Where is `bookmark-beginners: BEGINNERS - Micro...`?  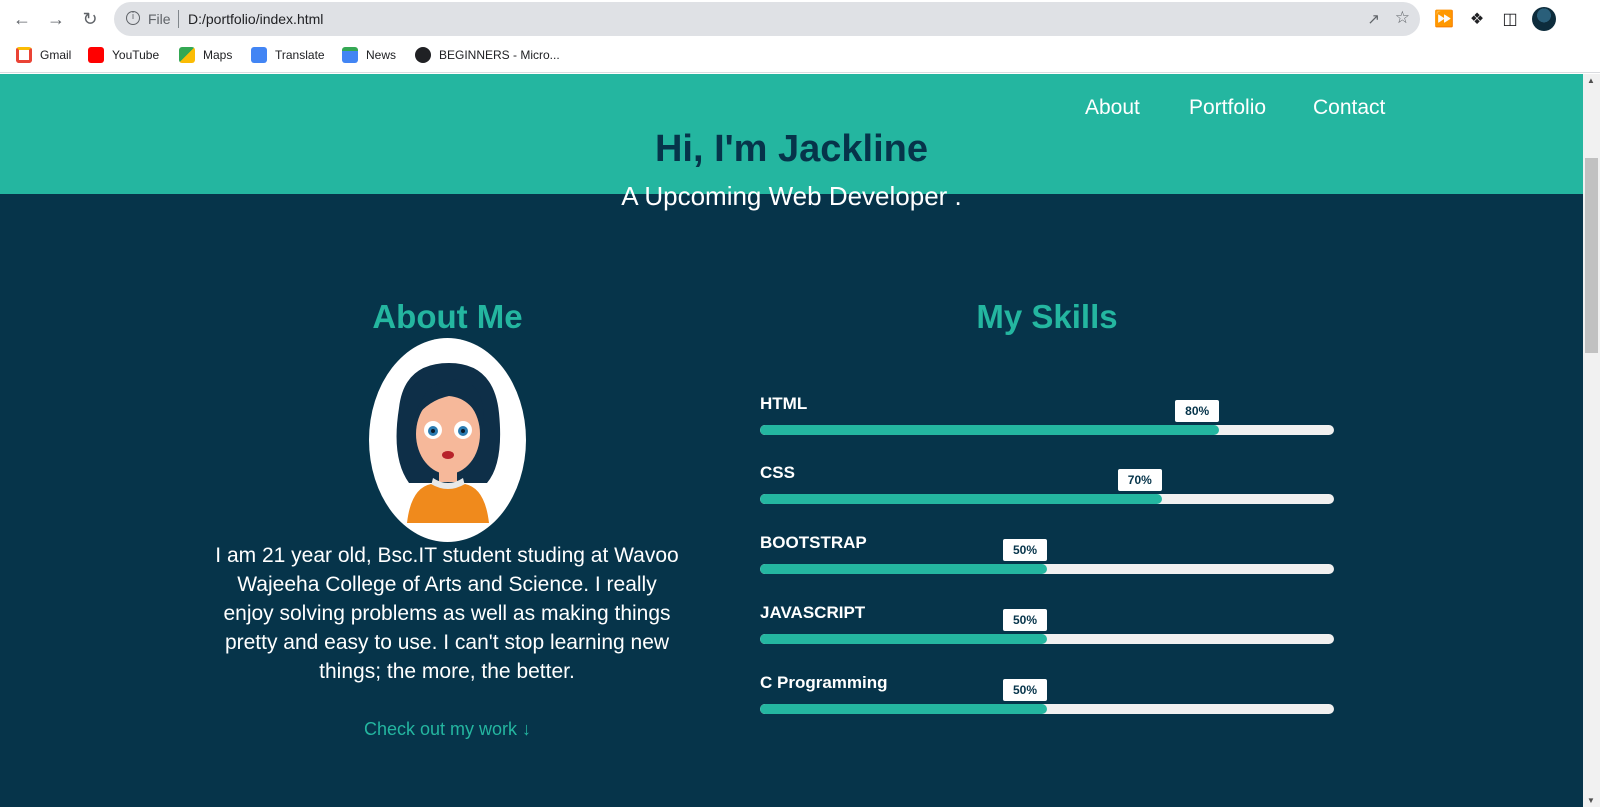 bookmark-beginners: BEGINNERS - Micro... is located at coordinates (487, 55).